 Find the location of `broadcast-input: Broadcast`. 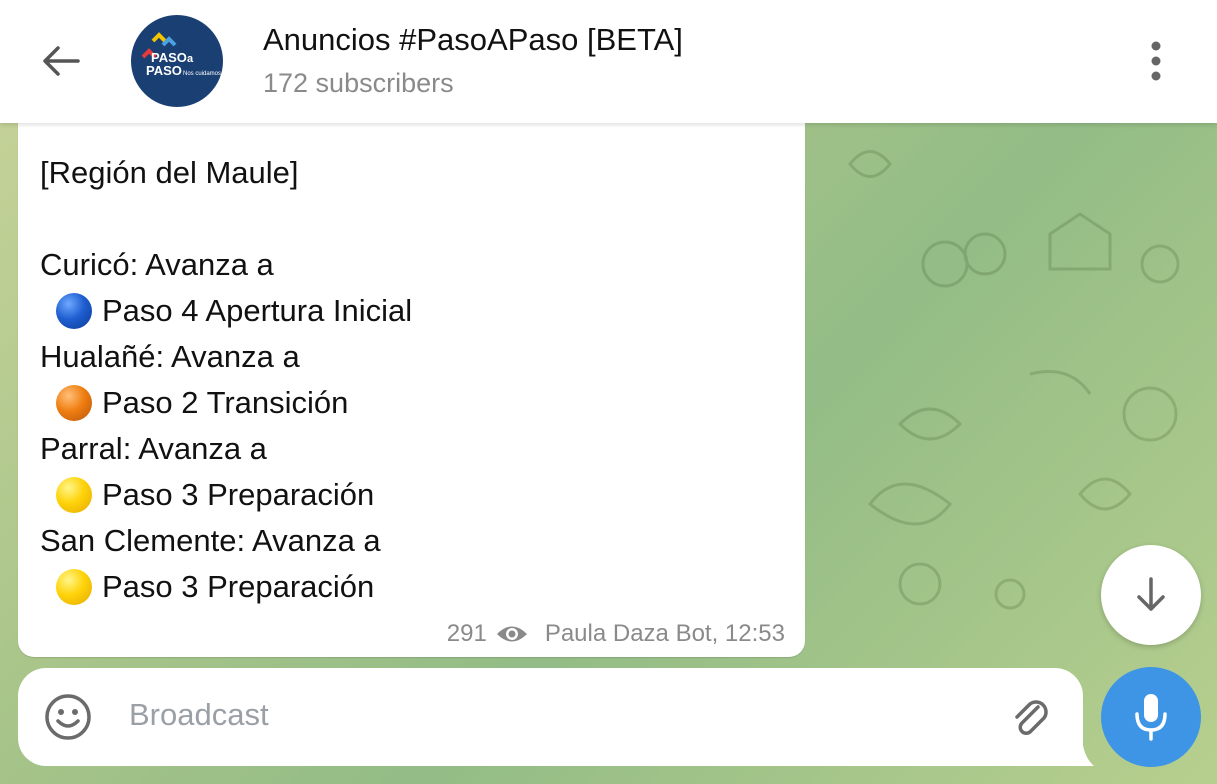

broadcast-input: Broadcast is located at coordinates (199, 715).